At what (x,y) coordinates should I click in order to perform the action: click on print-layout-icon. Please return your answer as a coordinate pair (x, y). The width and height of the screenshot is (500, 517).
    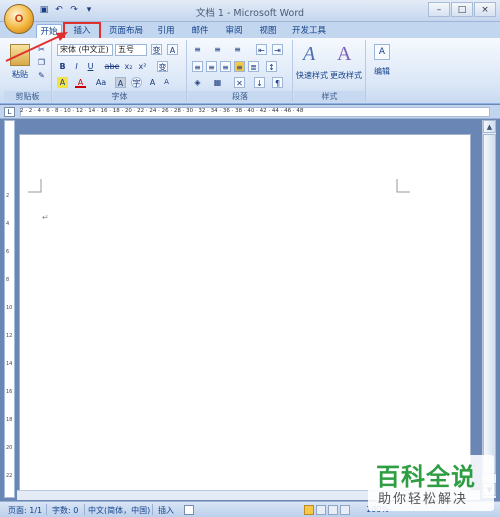
    Looking at the image, I should click on (309, 510).